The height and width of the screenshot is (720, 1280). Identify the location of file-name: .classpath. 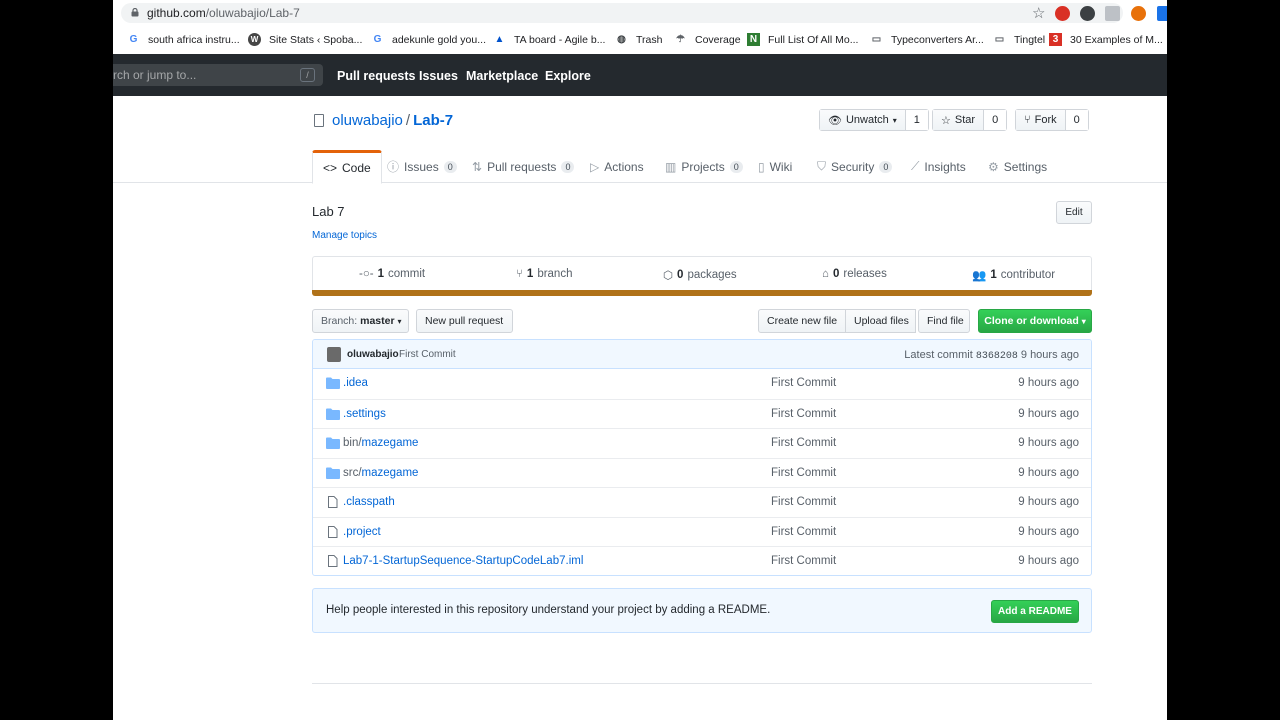
(369, 502).